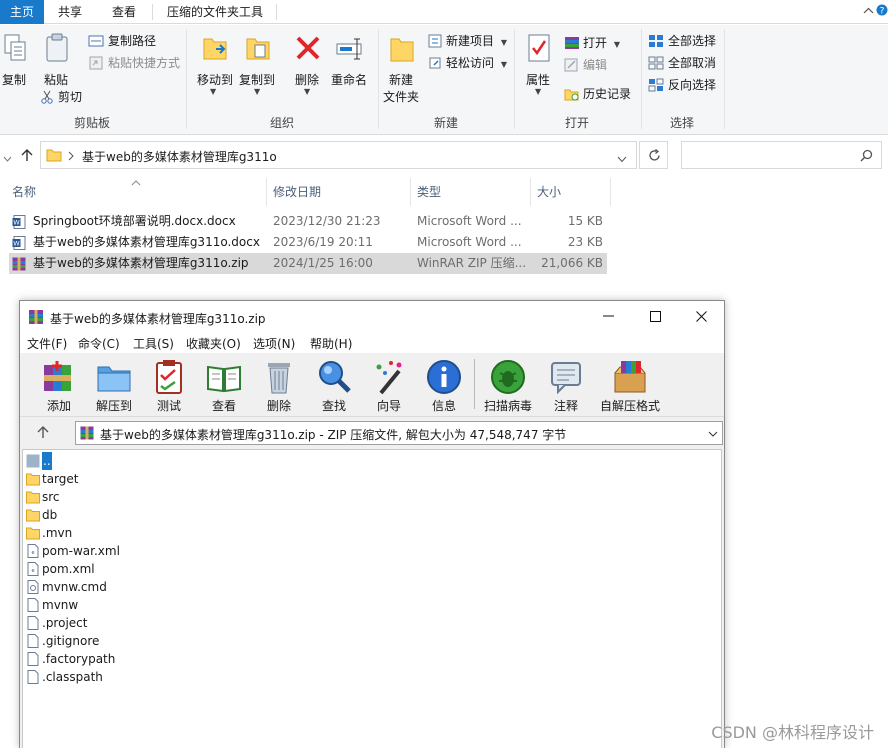 The height and width of the screenshot is (748, 888). I want to click on column-header-size: 大小, so click(549, 191).